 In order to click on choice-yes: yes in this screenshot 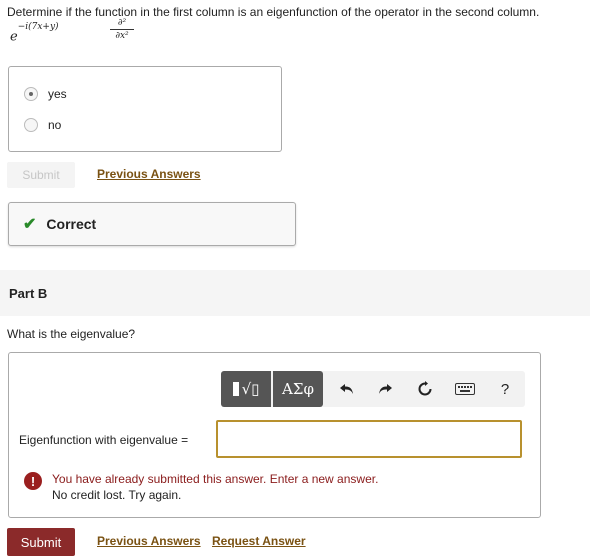, I will do `click(45, 94)`.